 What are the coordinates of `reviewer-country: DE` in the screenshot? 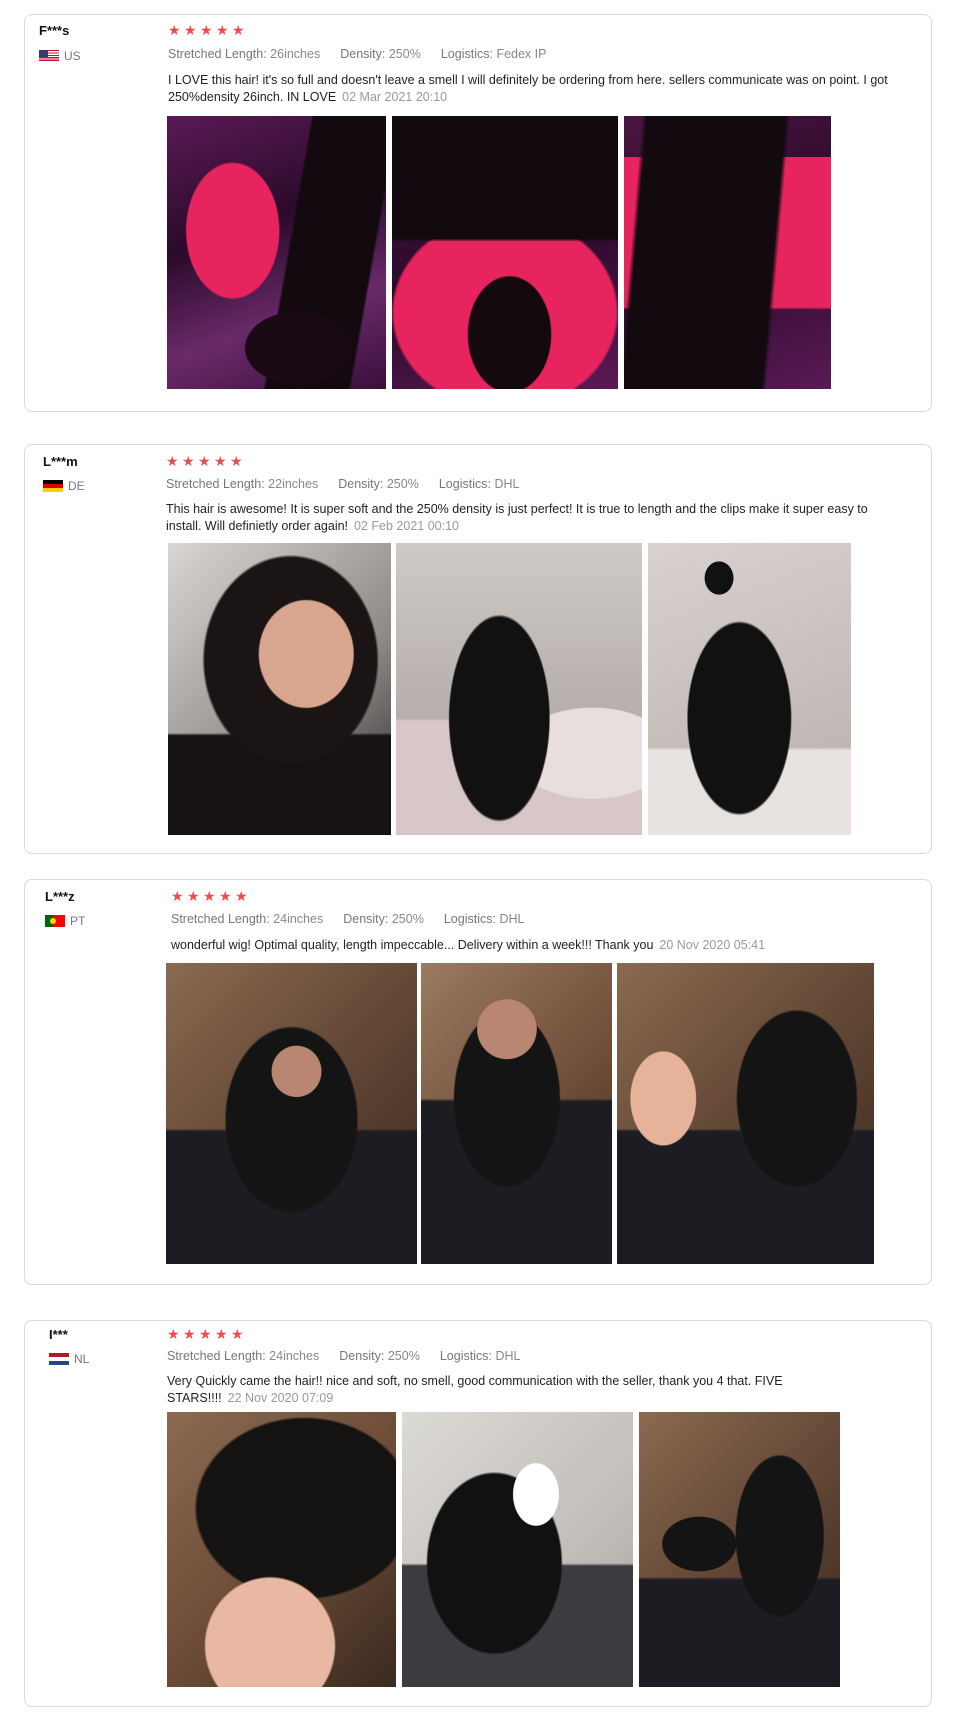 It's located at (64, 486).